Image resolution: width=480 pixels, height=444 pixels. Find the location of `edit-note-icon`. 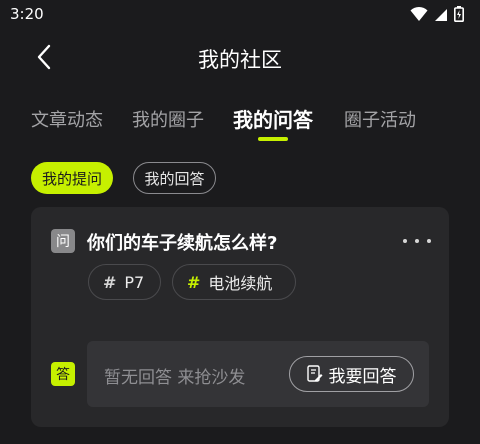

edit-note-icon is located at coordinates (314, 373).